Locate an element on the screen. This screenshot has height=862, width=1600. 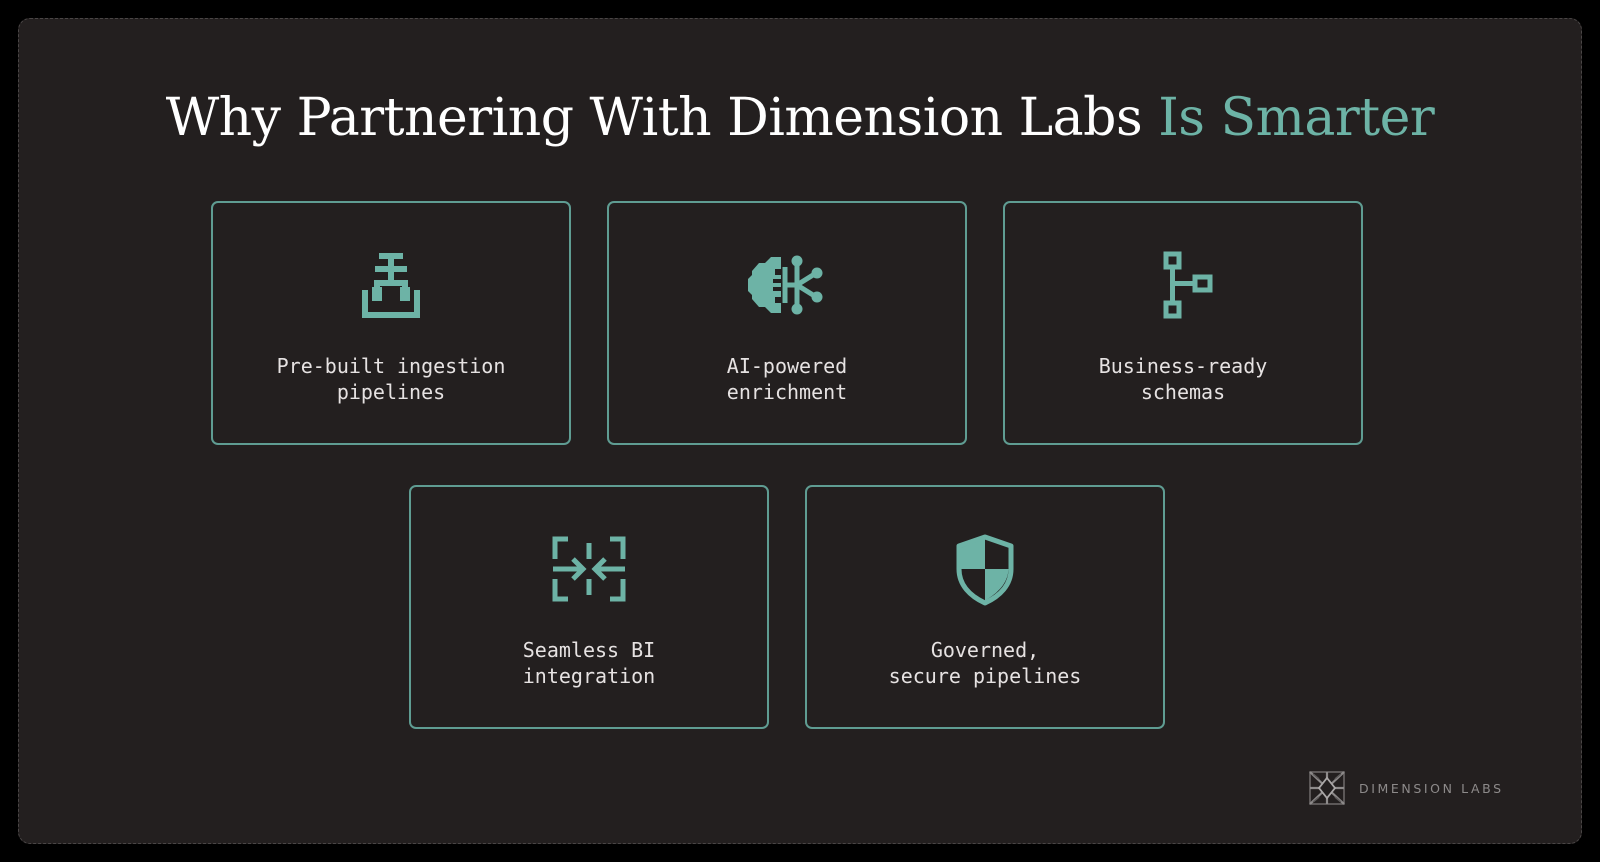
feature-label: AI-powered enrichment is located at coordinates (787, 379).